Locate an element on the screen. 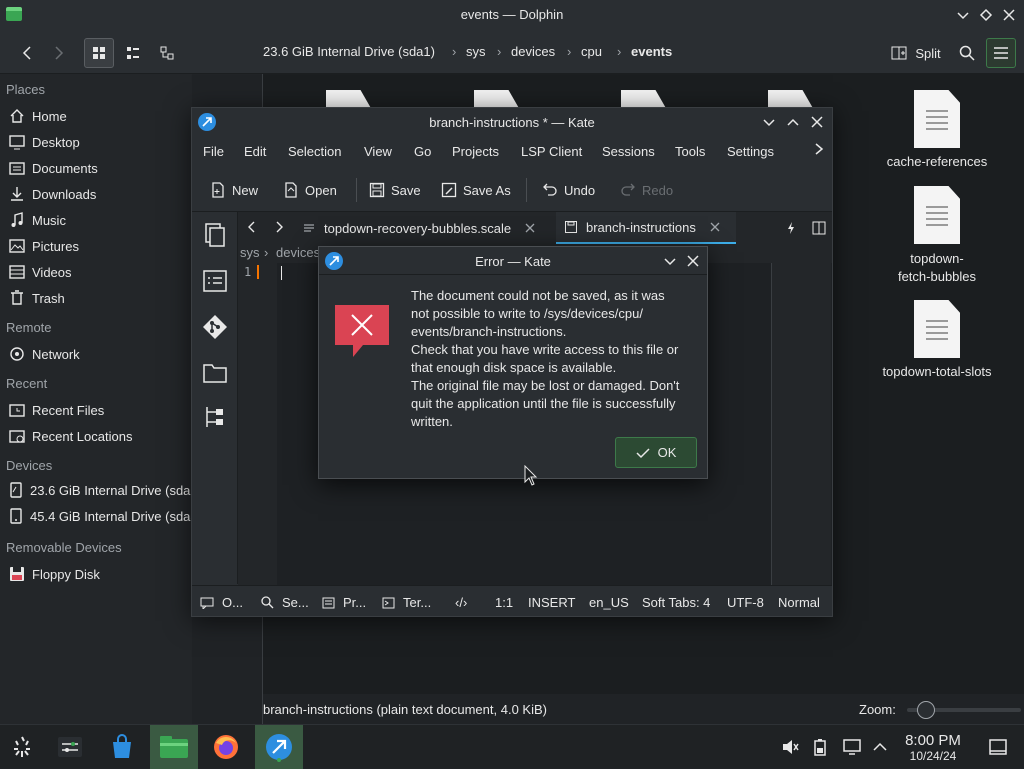  menu-lsp-client: LSP Client is located at coordinates (551, 151).